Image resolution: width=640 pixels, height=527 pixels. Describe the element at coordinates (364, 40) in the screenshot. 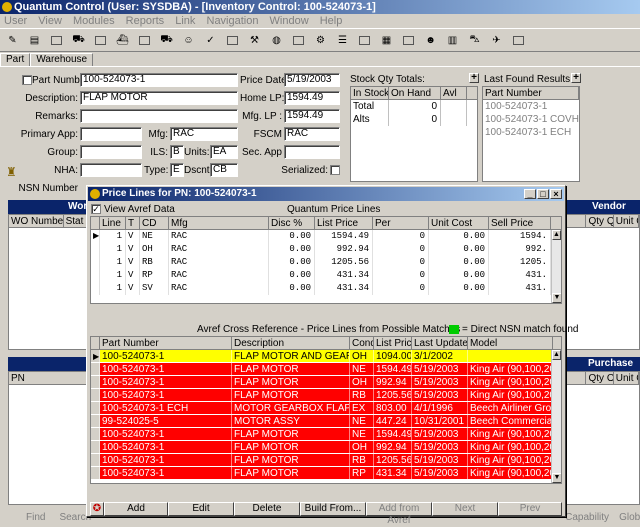

I see `toolbar-stamp-icon` at that location.